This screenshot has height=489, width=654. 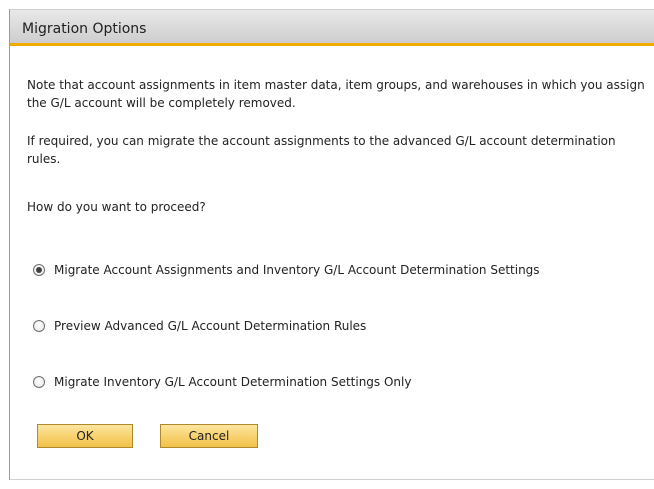 I want to click on cancel-button: Cancel, so click(x=209, y=436).